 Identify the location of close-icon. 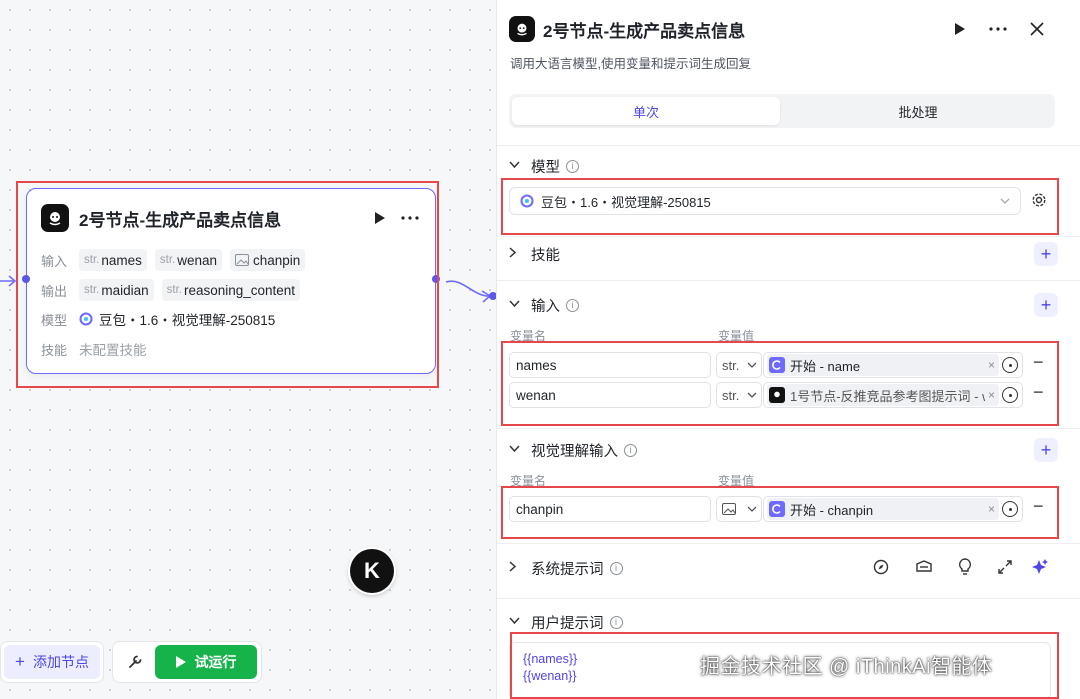
(1037, 29).